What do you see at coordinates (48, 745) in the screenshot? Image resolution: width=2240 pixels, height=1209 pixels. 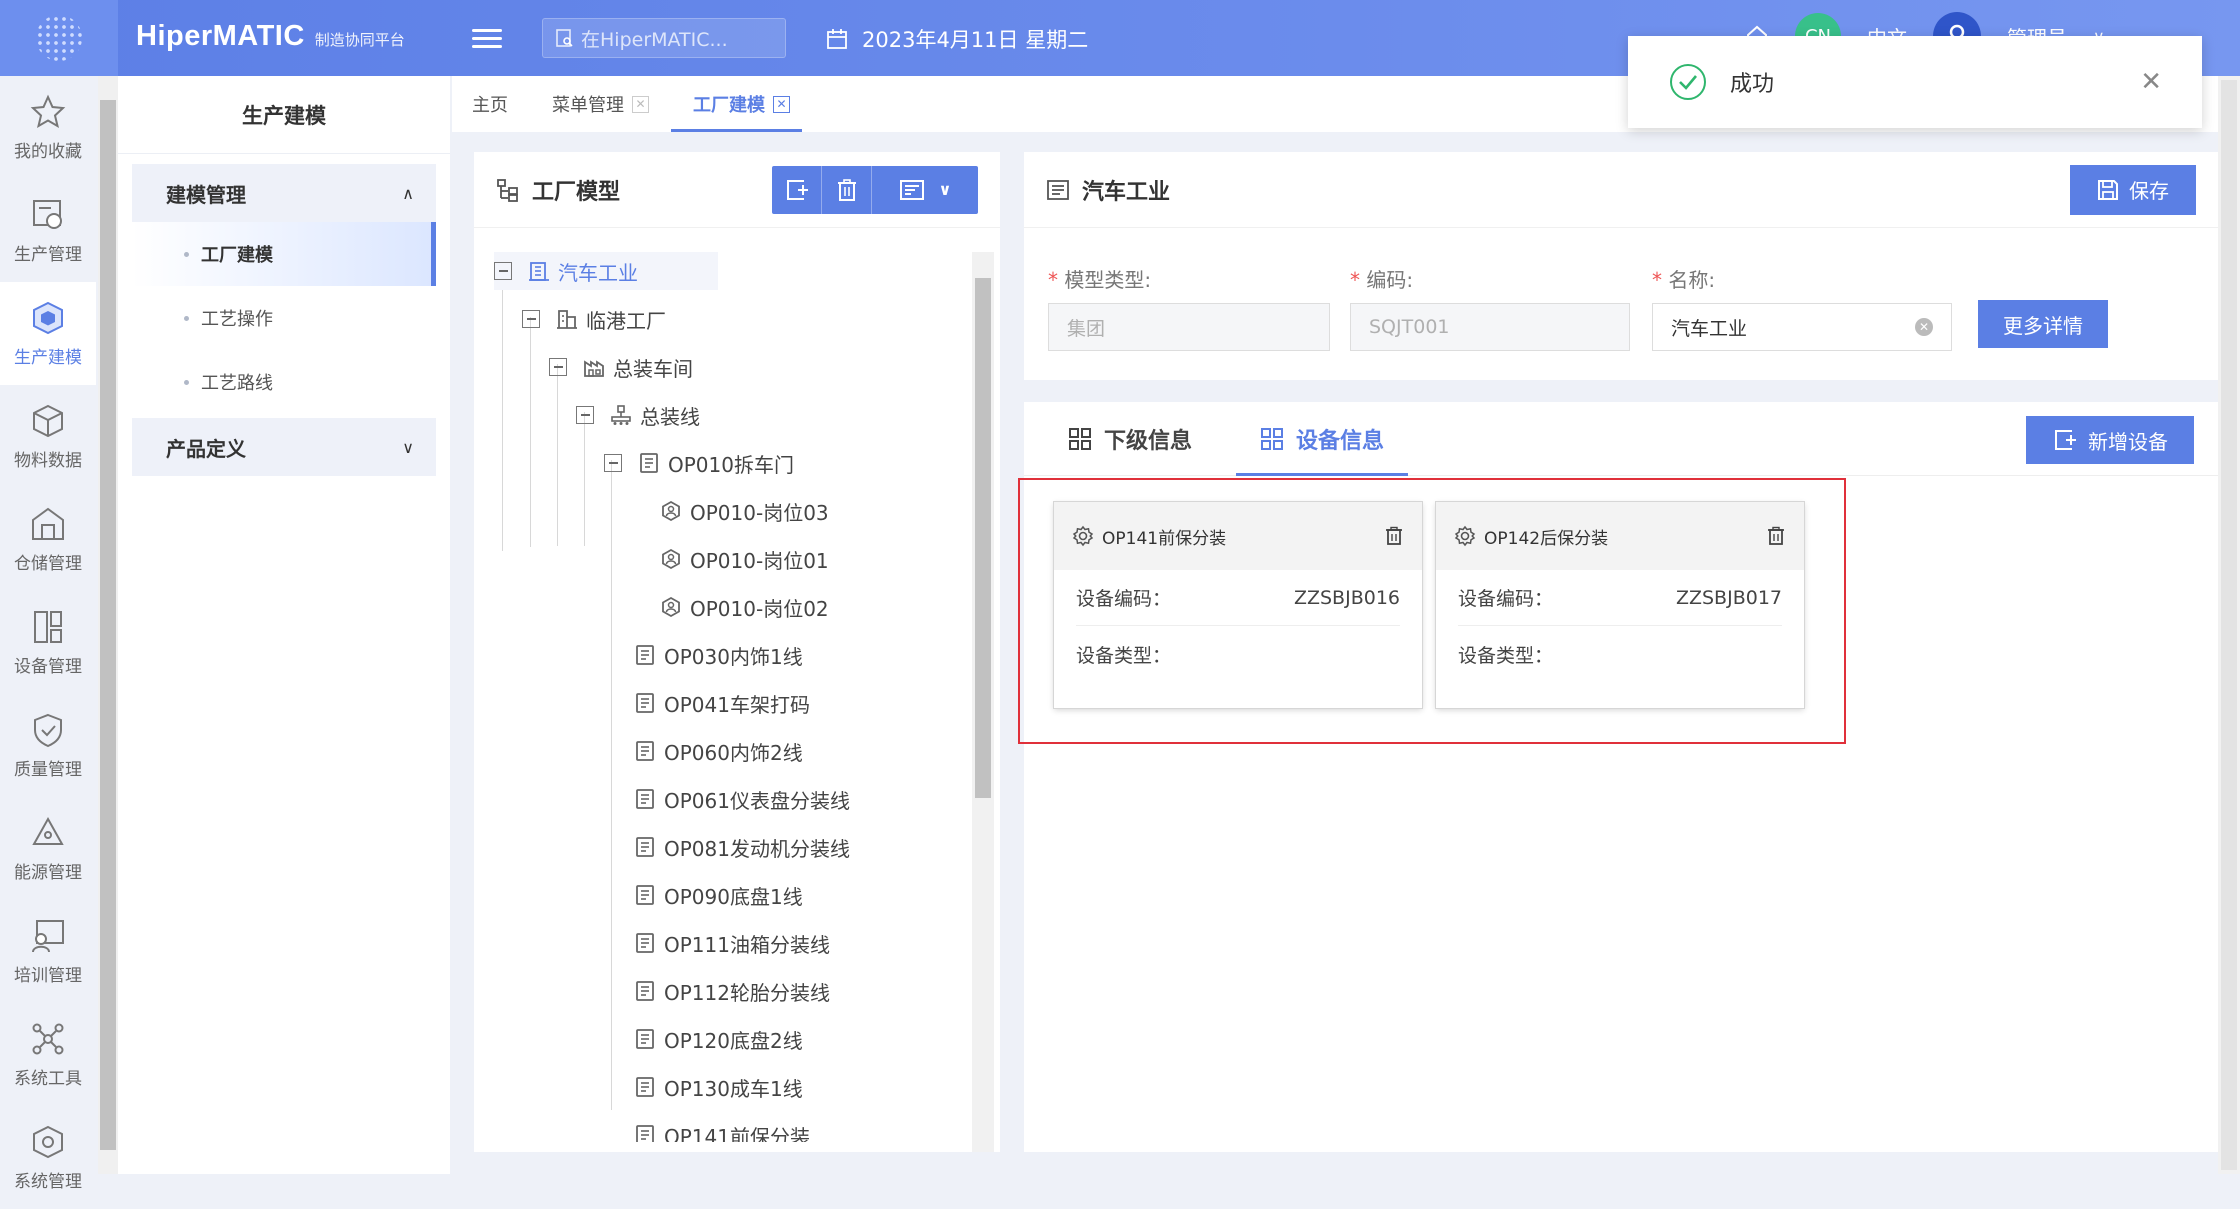 I see `nav-quality: 质量管理` at bounding box center [48, 745].